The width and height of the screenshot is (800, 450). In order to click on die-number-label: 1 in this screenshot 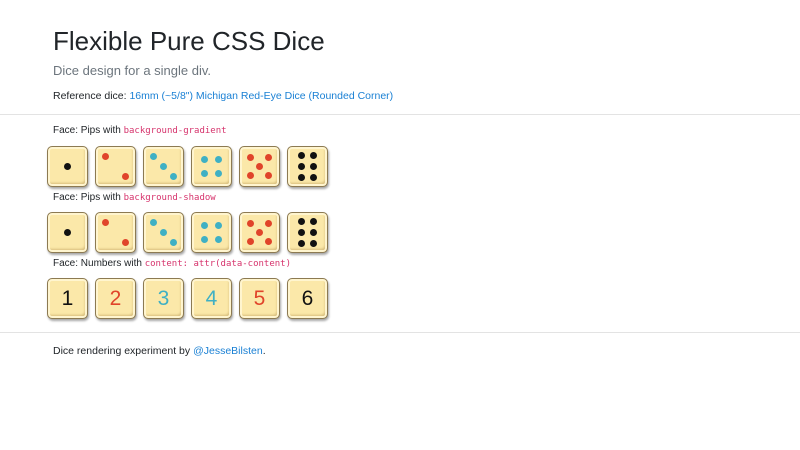, I will do `click(67, 298)`.